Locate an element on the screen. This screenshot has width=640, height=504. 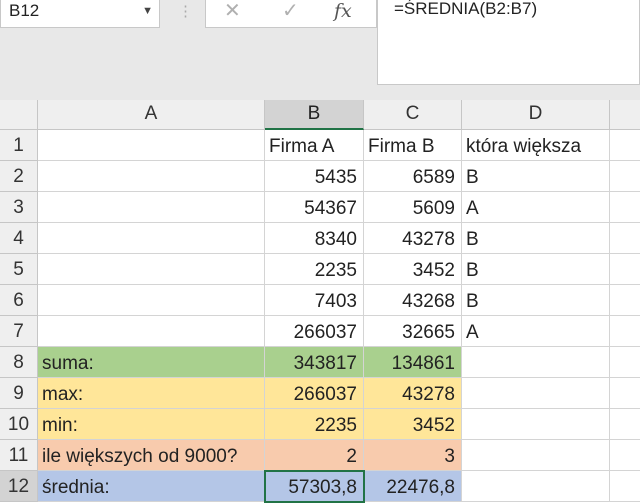
fx-icon: fx is located at coordinates (343, 13).